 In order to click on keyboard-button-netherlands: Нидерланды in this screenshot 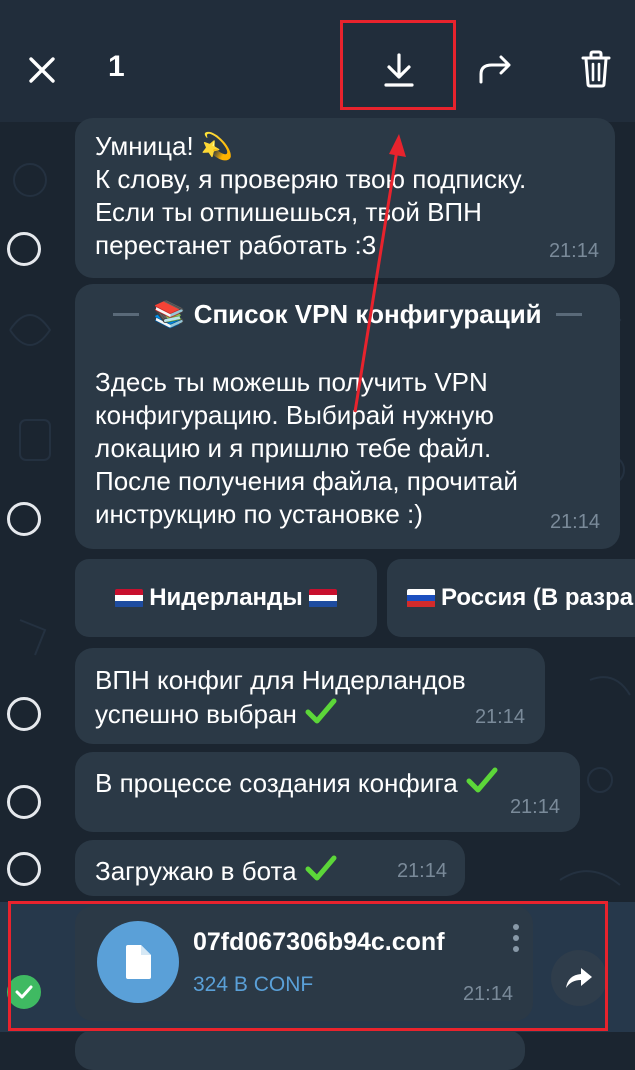, I will do `click(226, 598)`.